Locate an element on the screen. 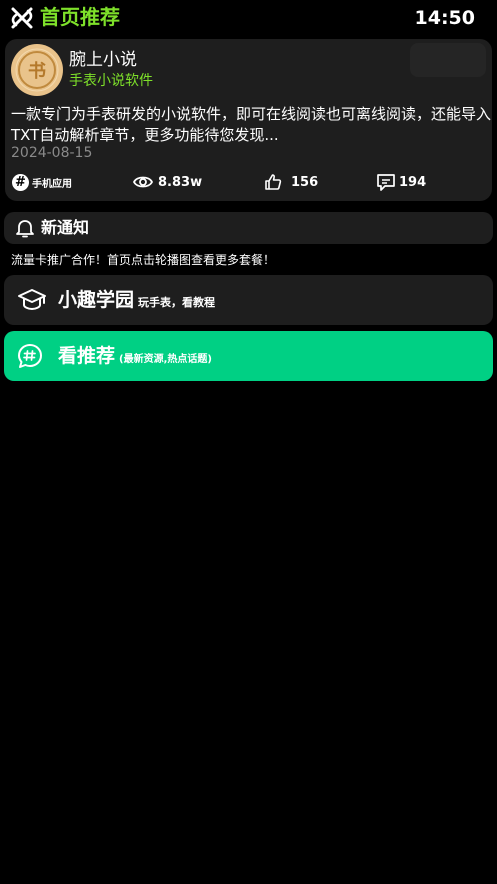 This screenshot has height=884, width=497. card-highlight is located at coordinates (448, 60).